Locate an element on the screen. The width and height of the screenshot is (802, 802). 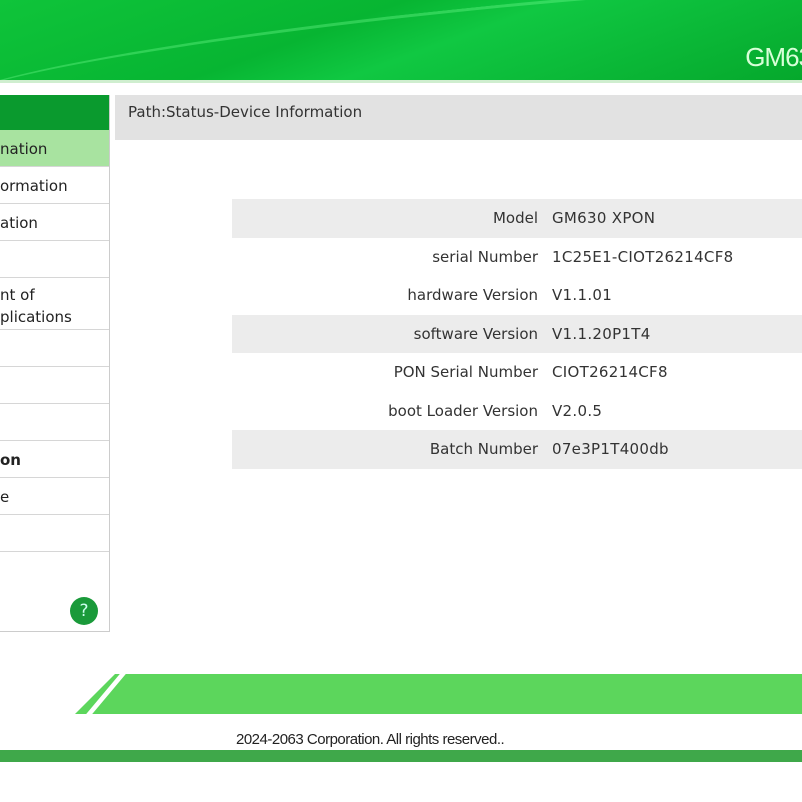
sidebar-item: on is located at coordinates (54, 459).